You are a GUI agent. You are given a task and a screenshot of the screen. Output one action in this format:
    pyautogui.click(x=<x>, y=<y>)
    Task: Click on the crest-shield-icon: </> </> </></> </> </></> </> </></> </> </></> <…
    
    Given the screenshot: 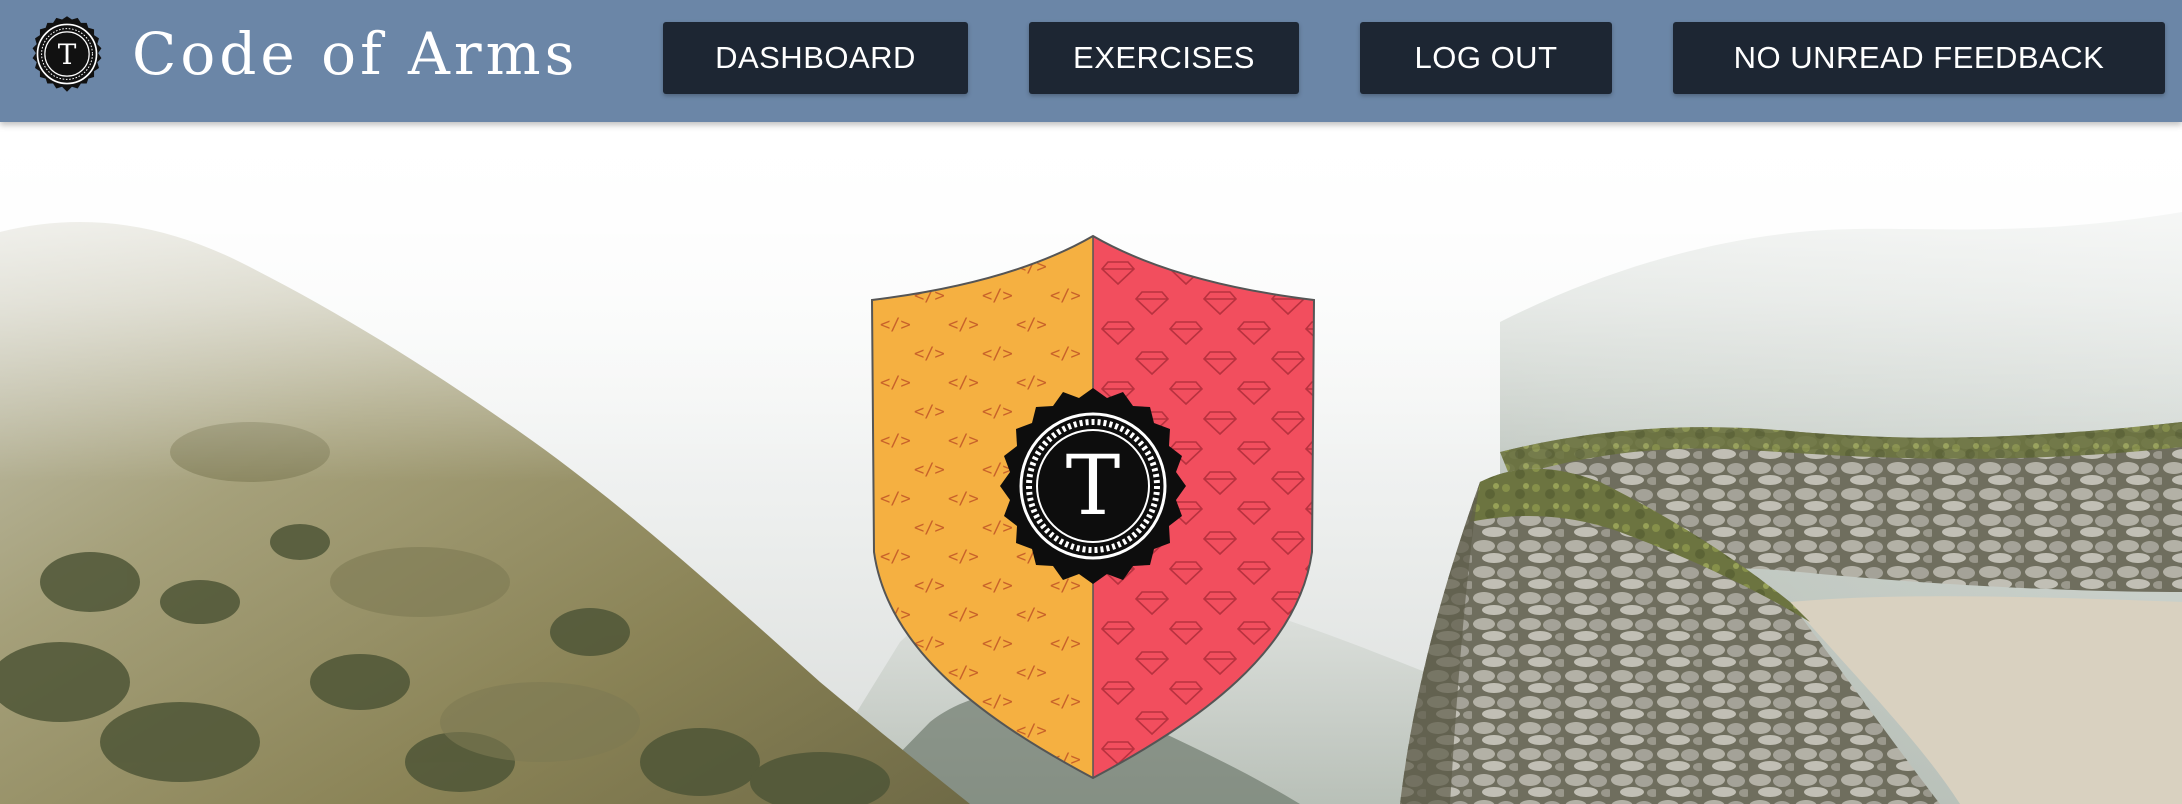 What is the action you would take?
    pyautogui.click(x=1093, y=507)
    